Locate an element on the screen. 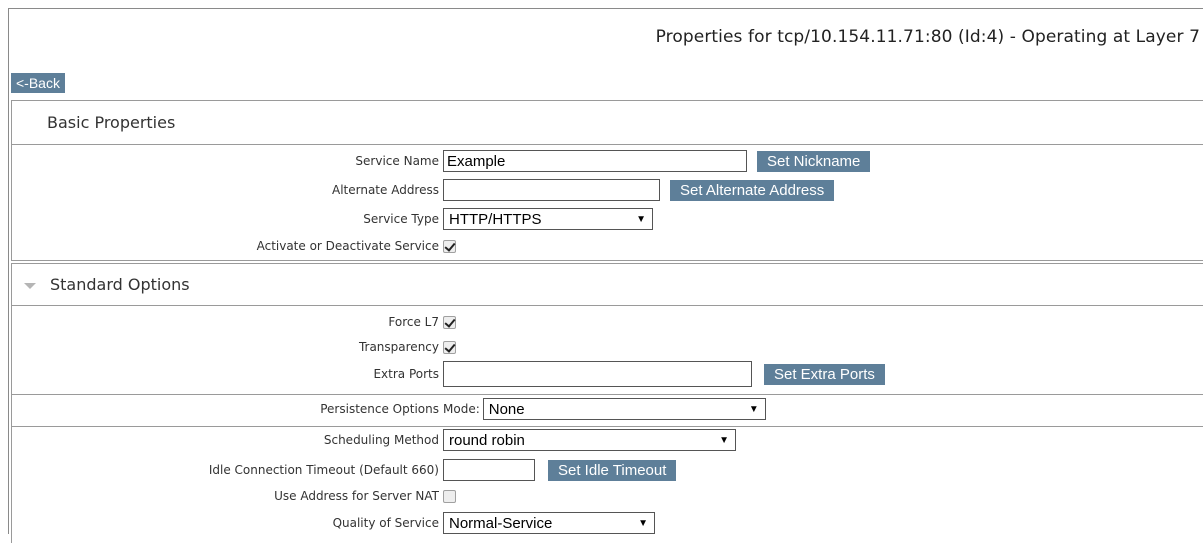  force-l7-checkbox is located at coordinates (449, 322).